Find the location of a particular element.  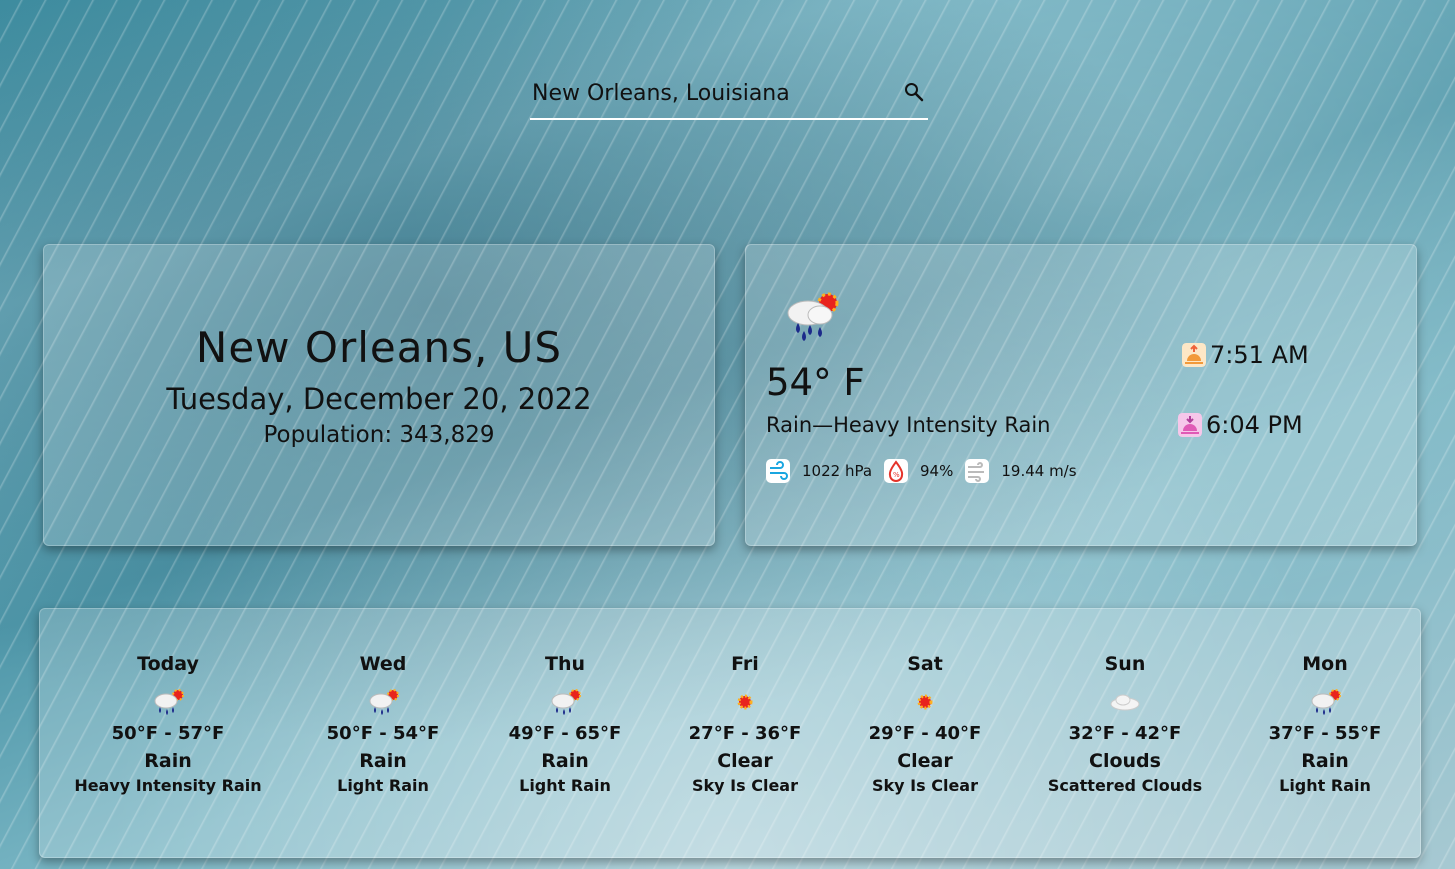

forecast-detail: Sky Is Clear is located at coordinates (925, 785).